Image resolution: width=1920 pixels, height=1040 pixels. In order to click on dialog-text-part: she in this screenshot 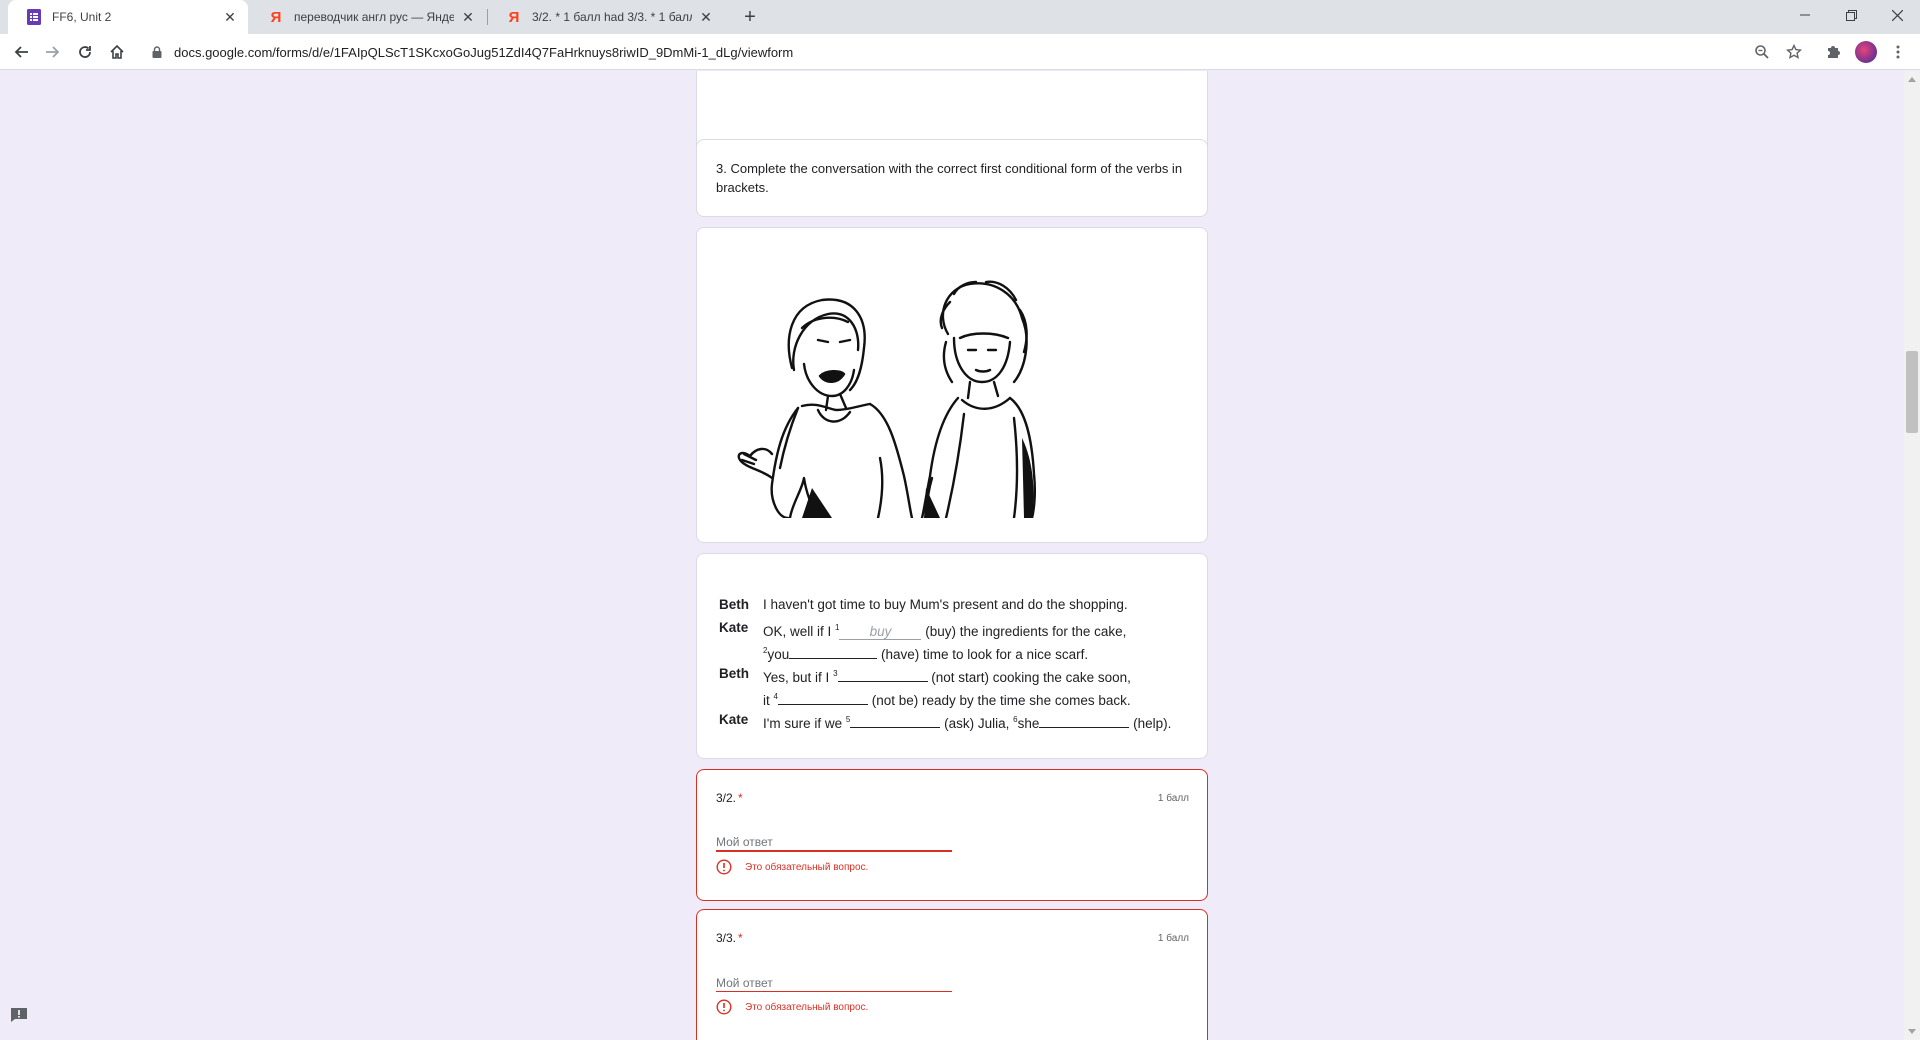, I will do `click(1028, 723)`.